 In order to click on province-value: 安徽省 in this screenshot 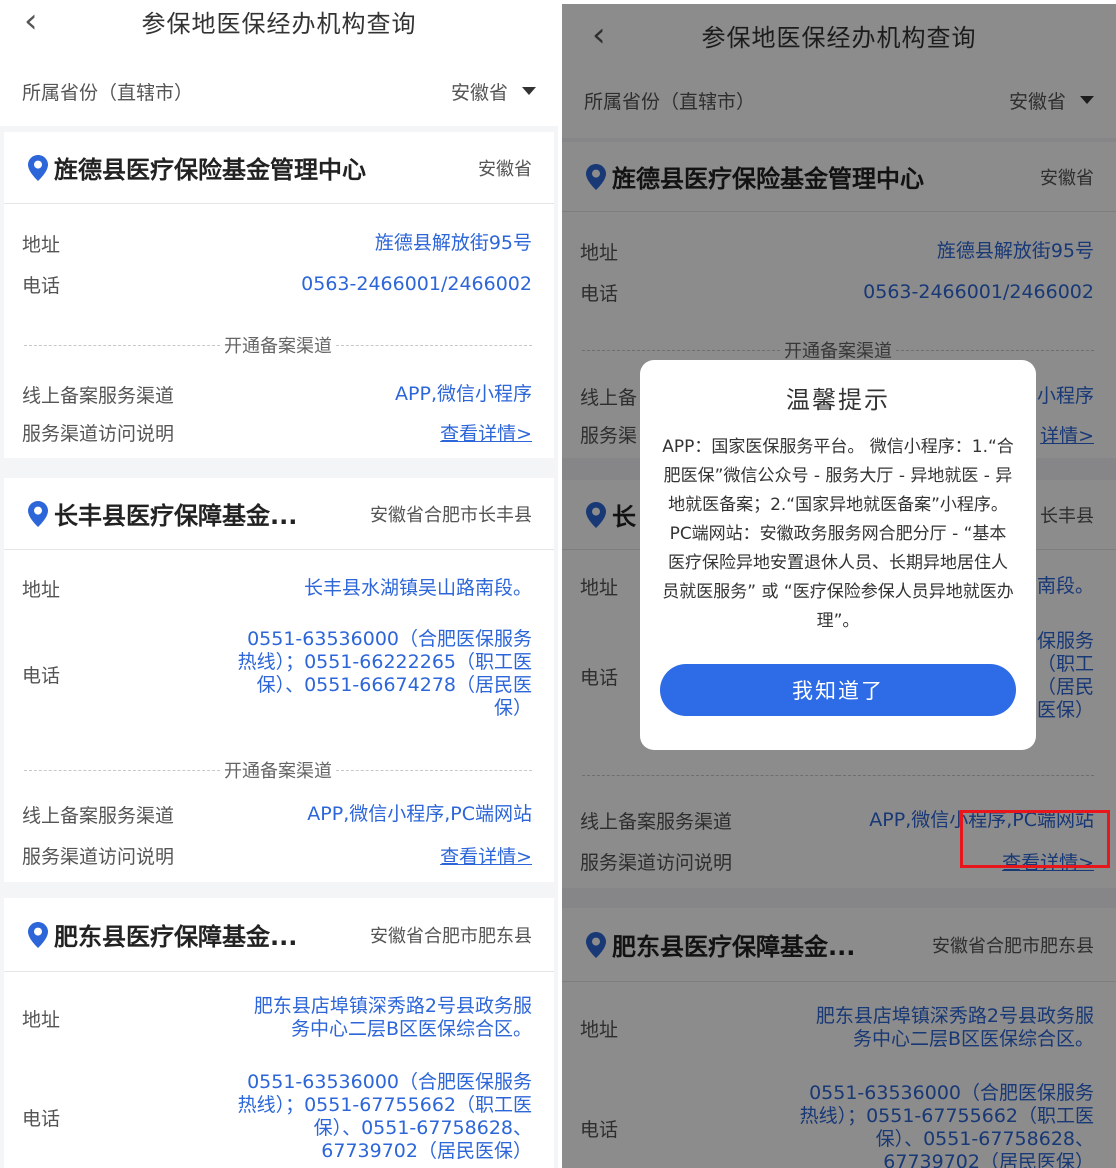, I will do `click(479, 92)`.